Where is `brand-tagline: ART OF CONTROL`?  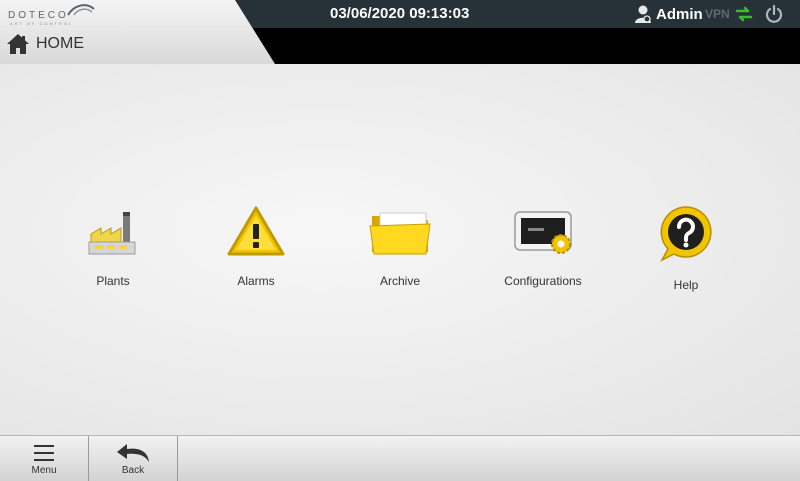
brand-tagline: ART OF CONTROL is located at coordinates (42, 23).